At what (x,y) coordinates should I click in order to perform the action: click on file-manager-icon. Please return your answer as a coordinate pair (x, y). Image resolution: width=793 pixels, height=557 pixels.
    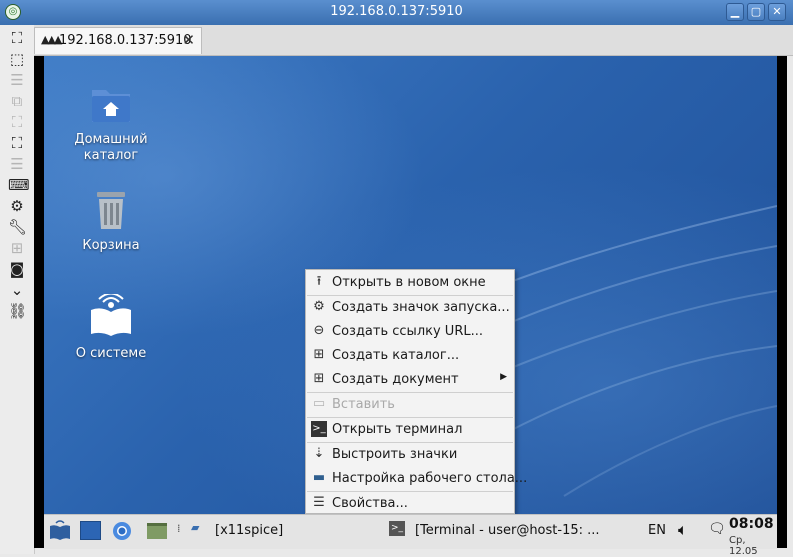
    Looking at the image, I should click on (157, 531).